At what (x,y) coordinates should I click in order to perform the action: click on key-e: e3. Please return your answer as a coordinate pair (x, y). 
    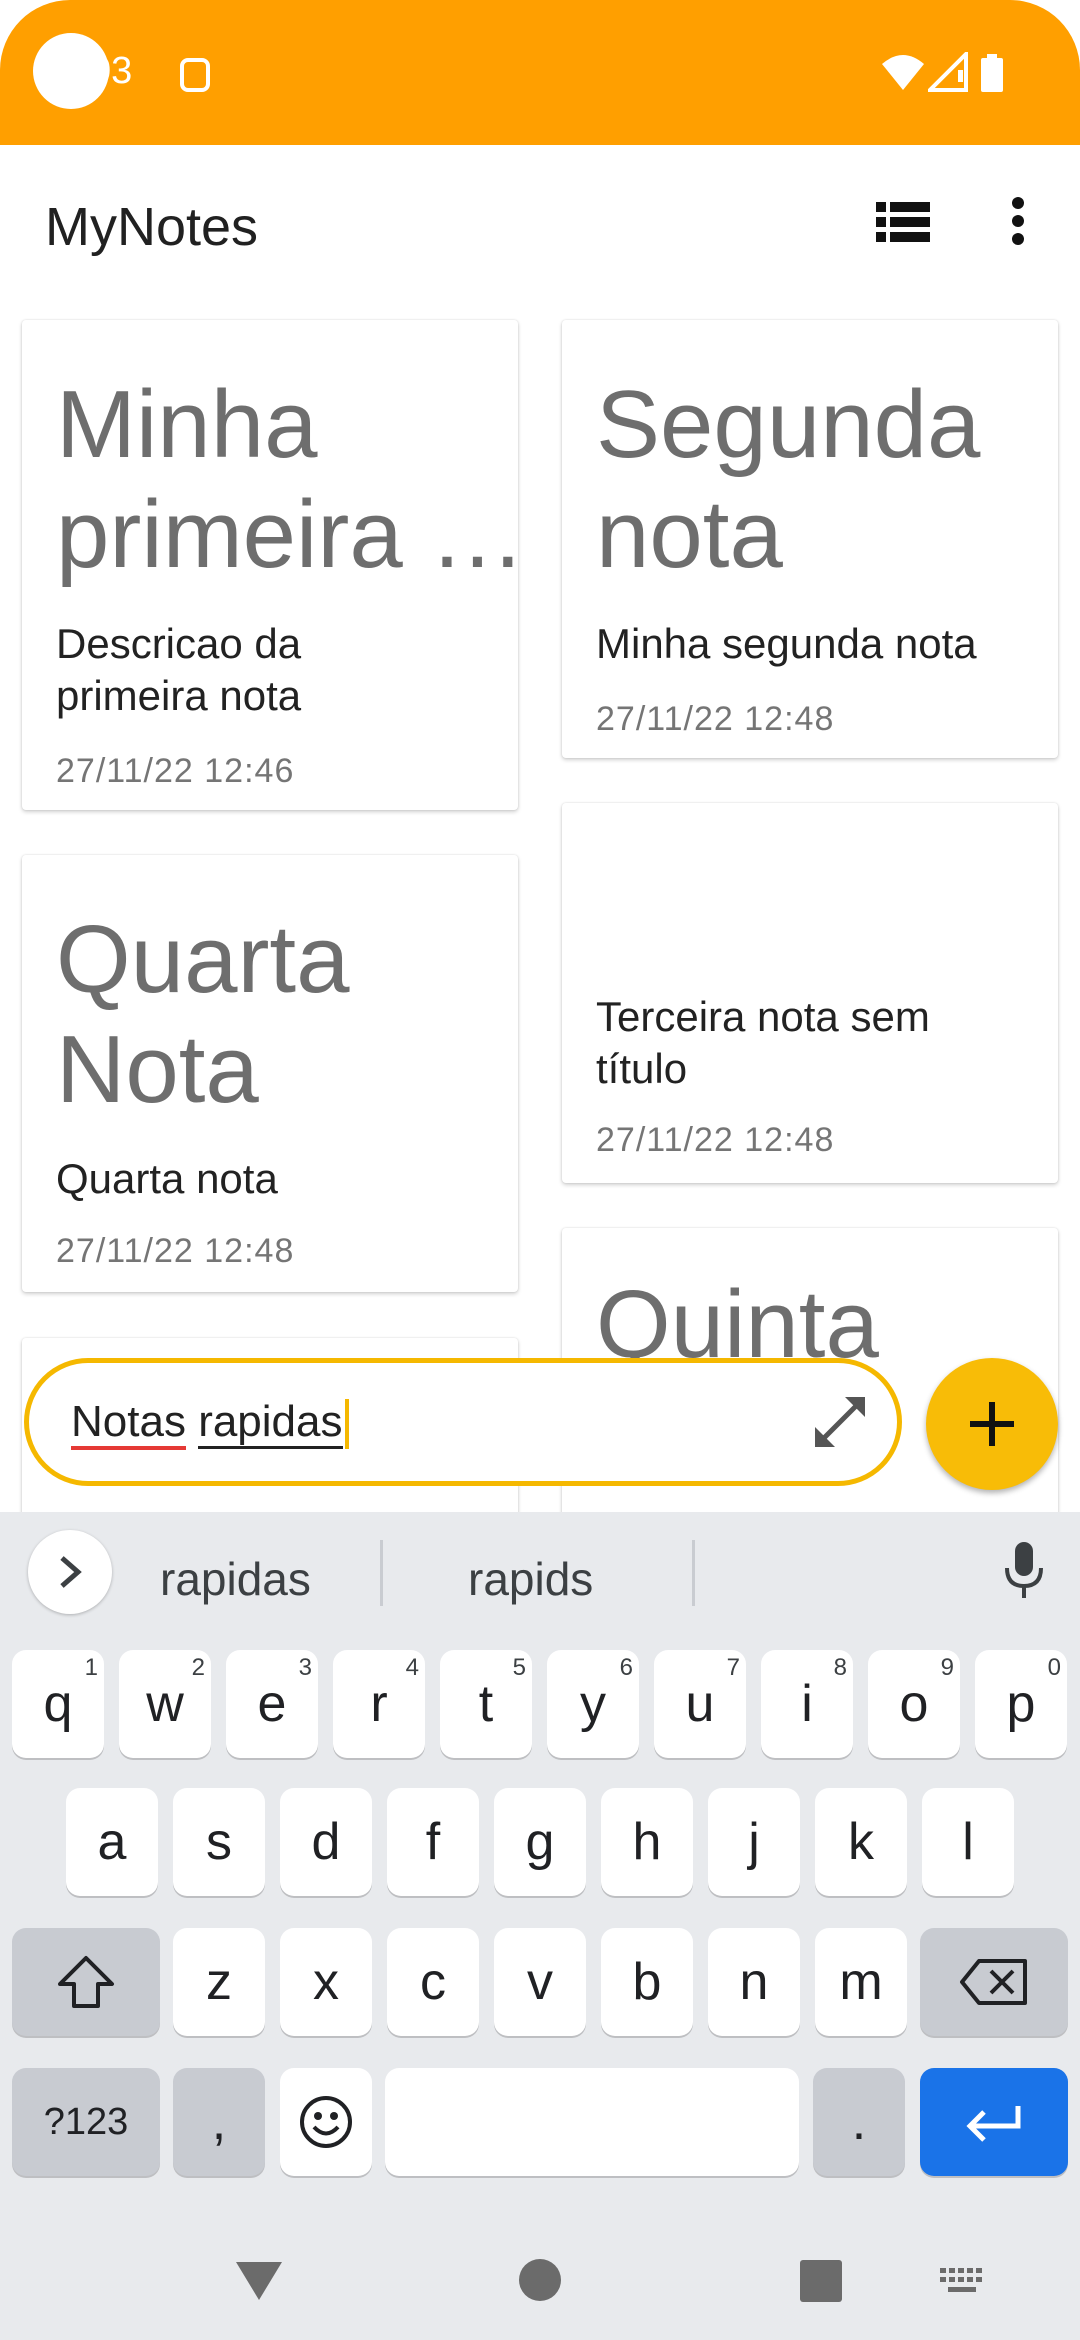
    Looking at the image, I should click on (272, 1704).